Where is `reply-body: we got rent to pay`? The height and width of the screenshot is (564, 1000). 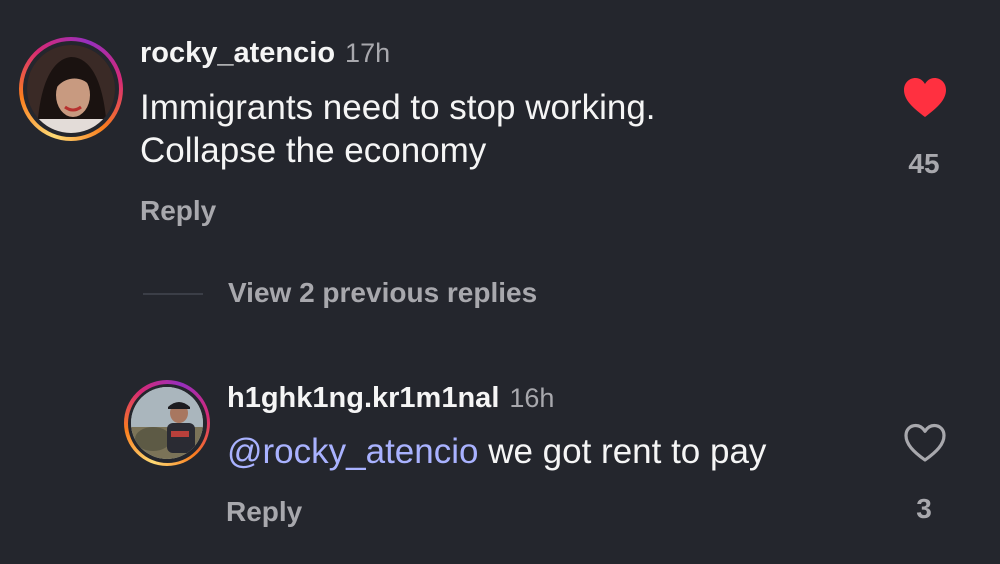
reply-body: we got rent to pay is located at coordinates (622, 451).